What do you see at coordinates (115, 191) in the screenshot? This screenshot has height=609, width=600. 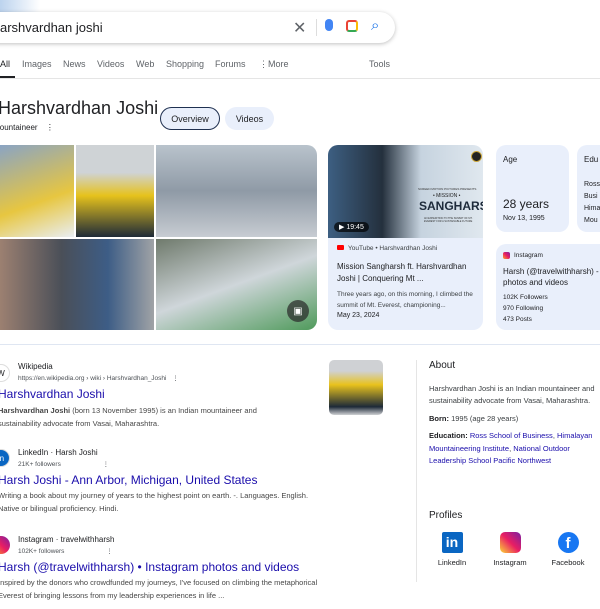 I see `photo-yellow-jacket` at bounding box center [115, 191].